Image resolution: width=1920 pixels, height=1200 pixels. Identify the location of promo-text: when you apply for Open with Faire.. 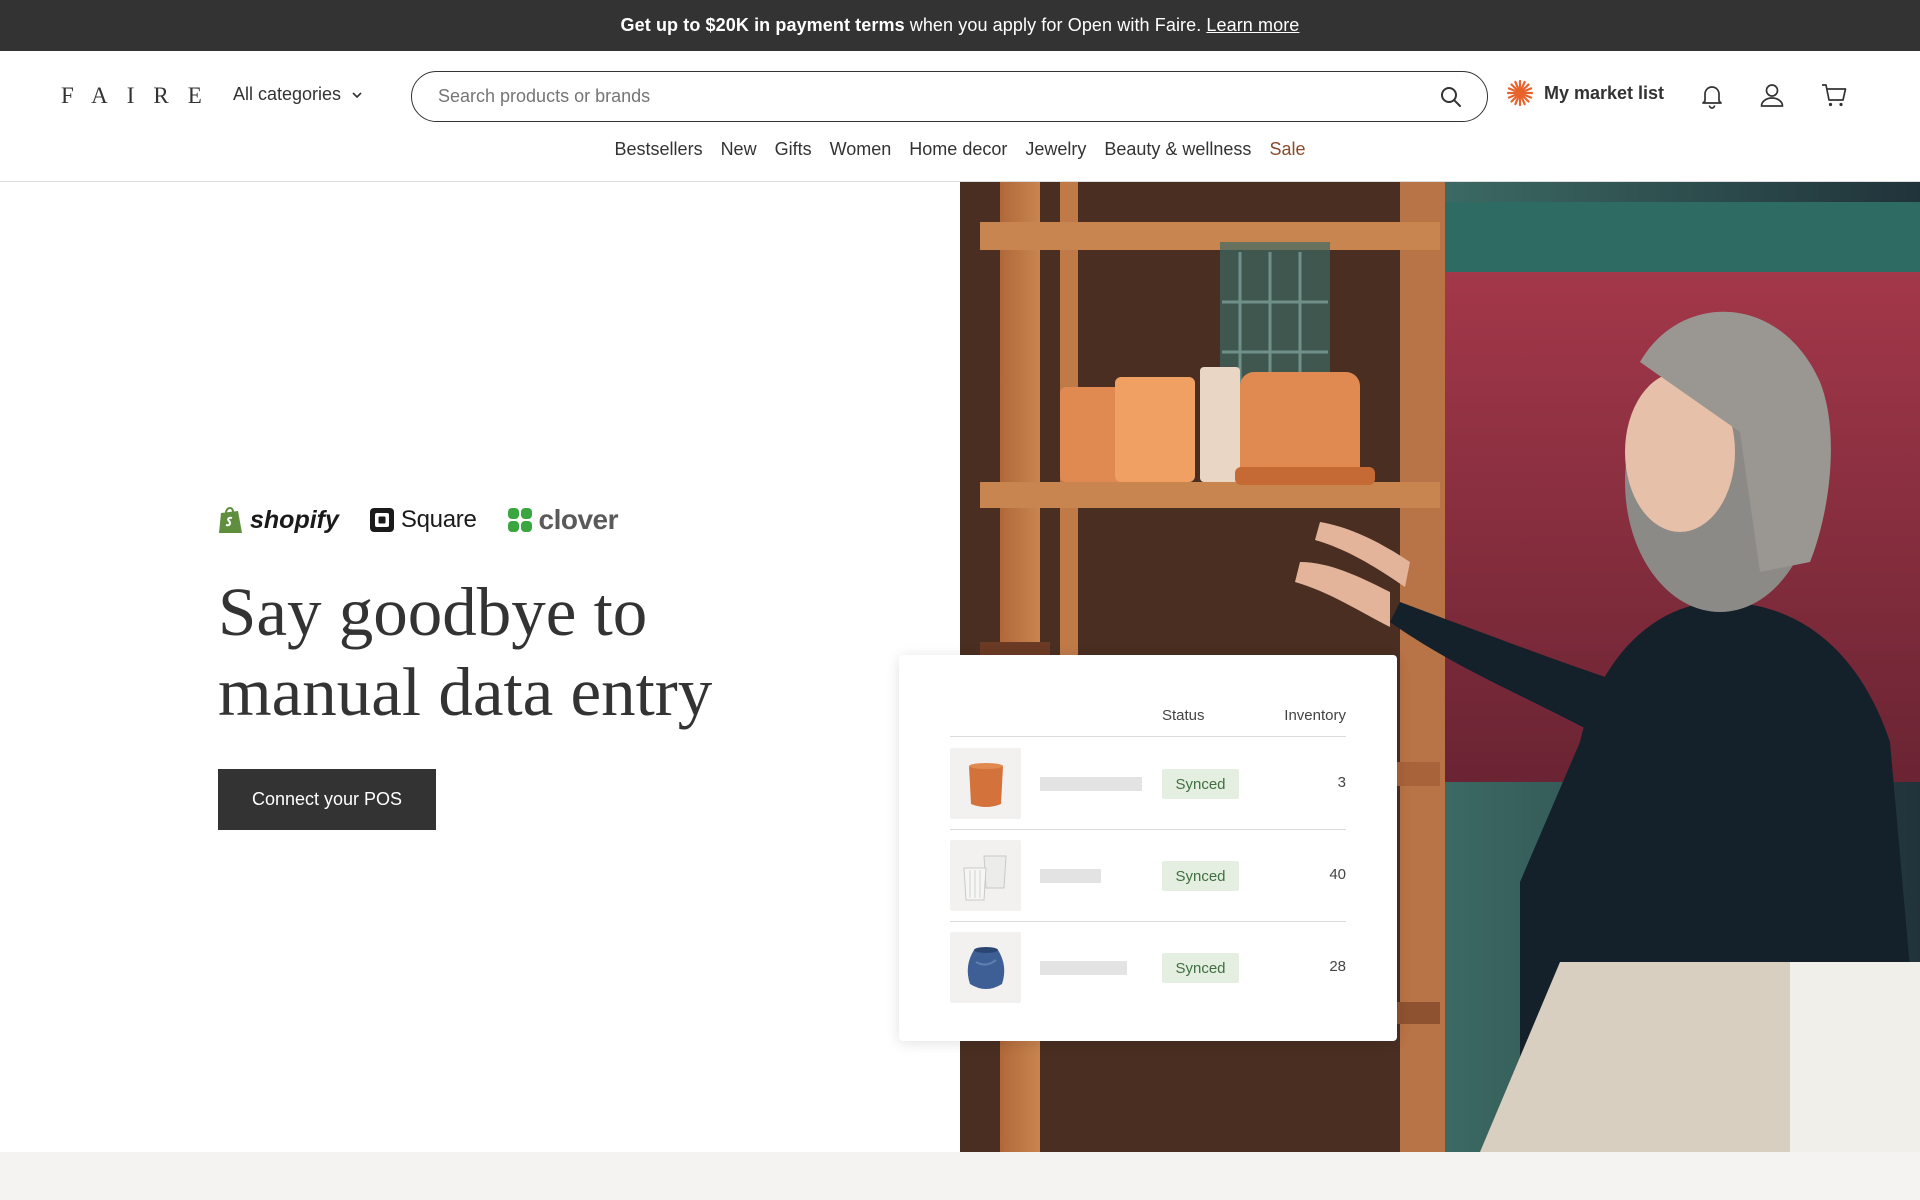
(1055, 25).